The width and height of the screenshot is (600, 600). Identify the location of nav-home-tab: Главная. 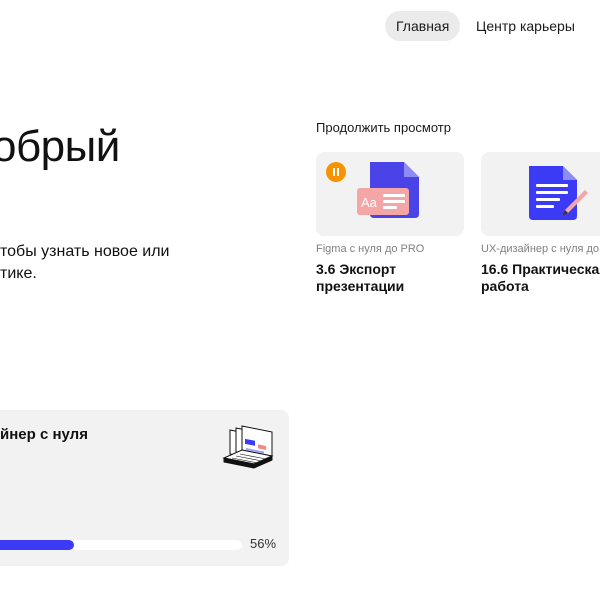
(423, 26).